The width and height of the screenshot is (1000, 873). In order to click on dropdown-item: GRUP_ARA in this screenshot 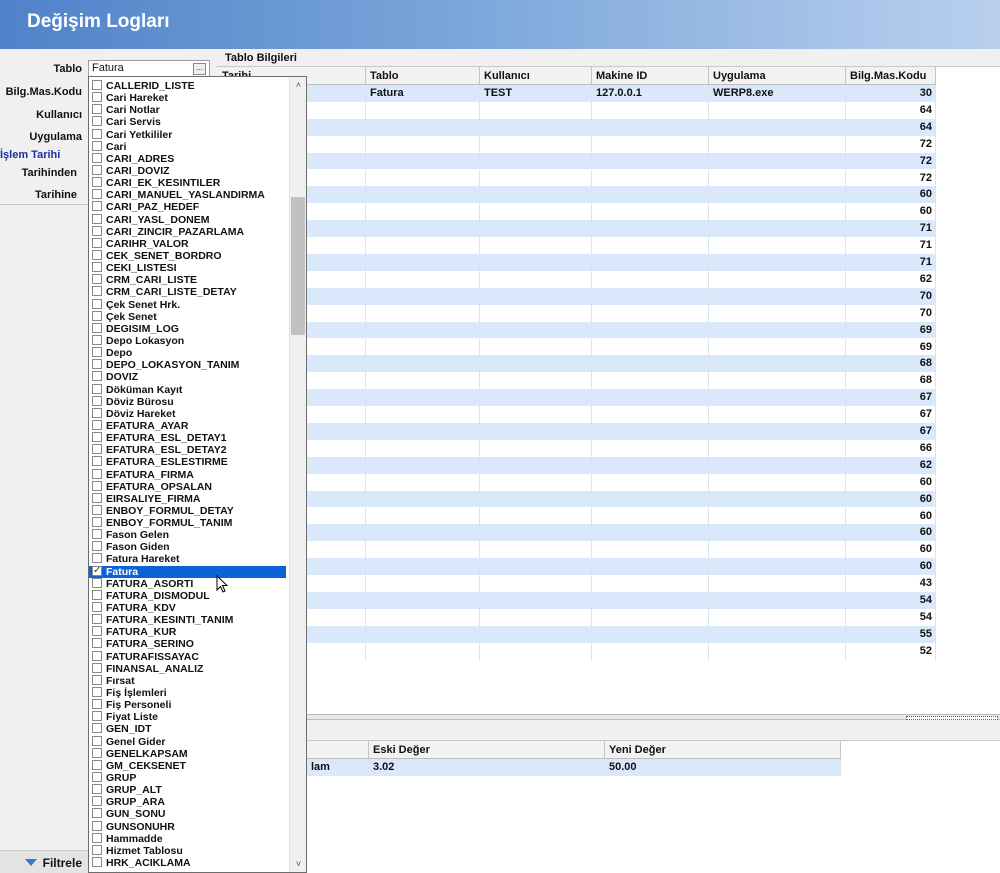, I will do `click(189, 802)`.